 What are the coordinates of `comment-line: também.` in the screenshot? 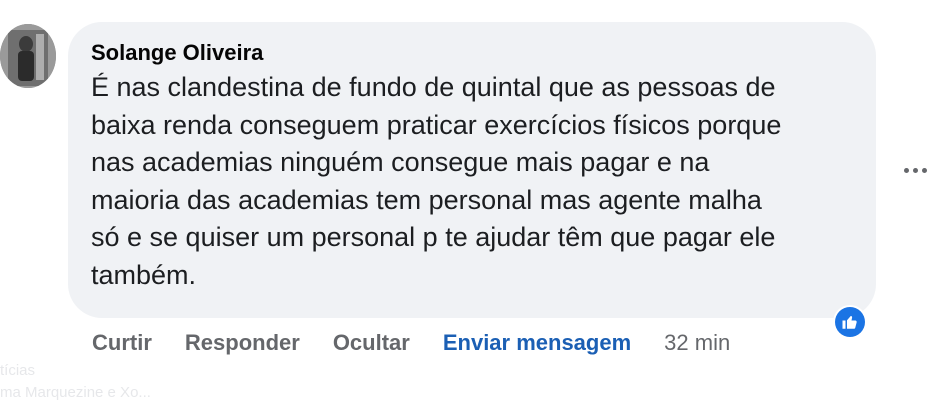 It's located at (144, 274).